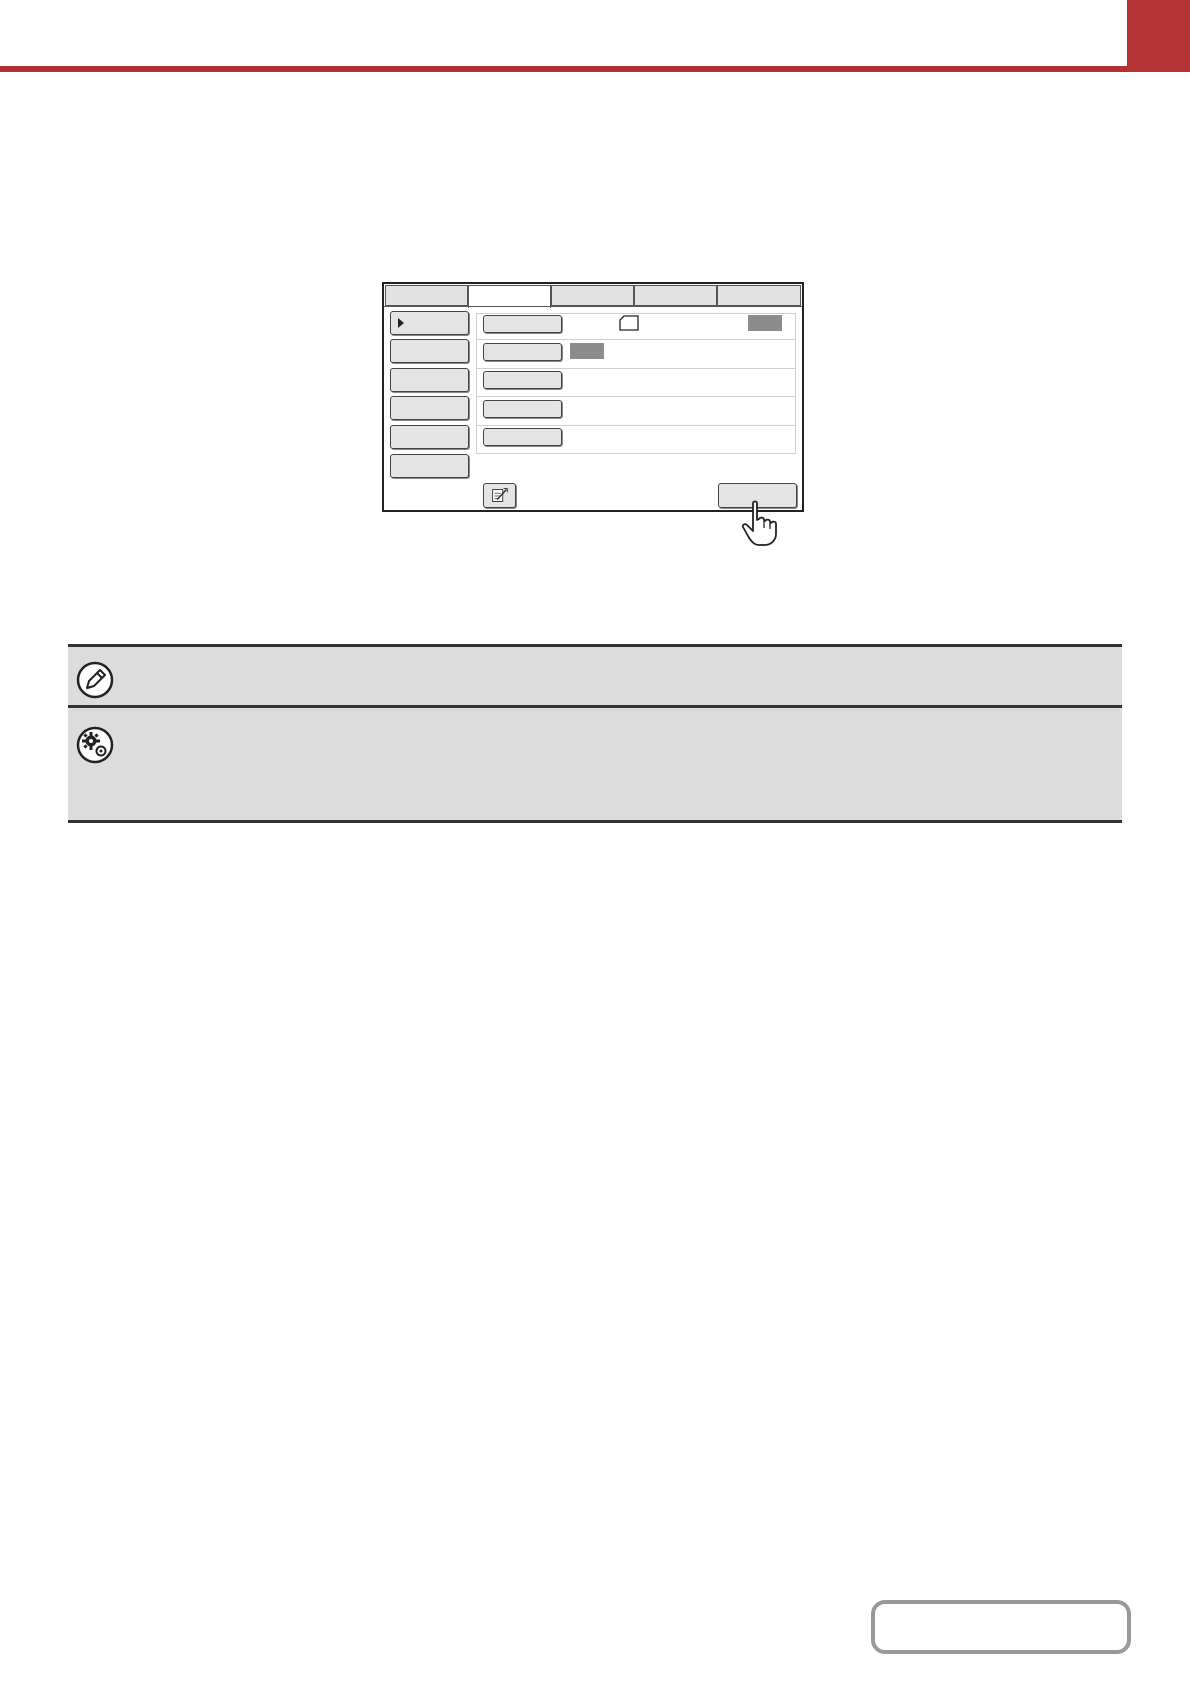  I want to click on gear-settings-icon, so click(95, 745).